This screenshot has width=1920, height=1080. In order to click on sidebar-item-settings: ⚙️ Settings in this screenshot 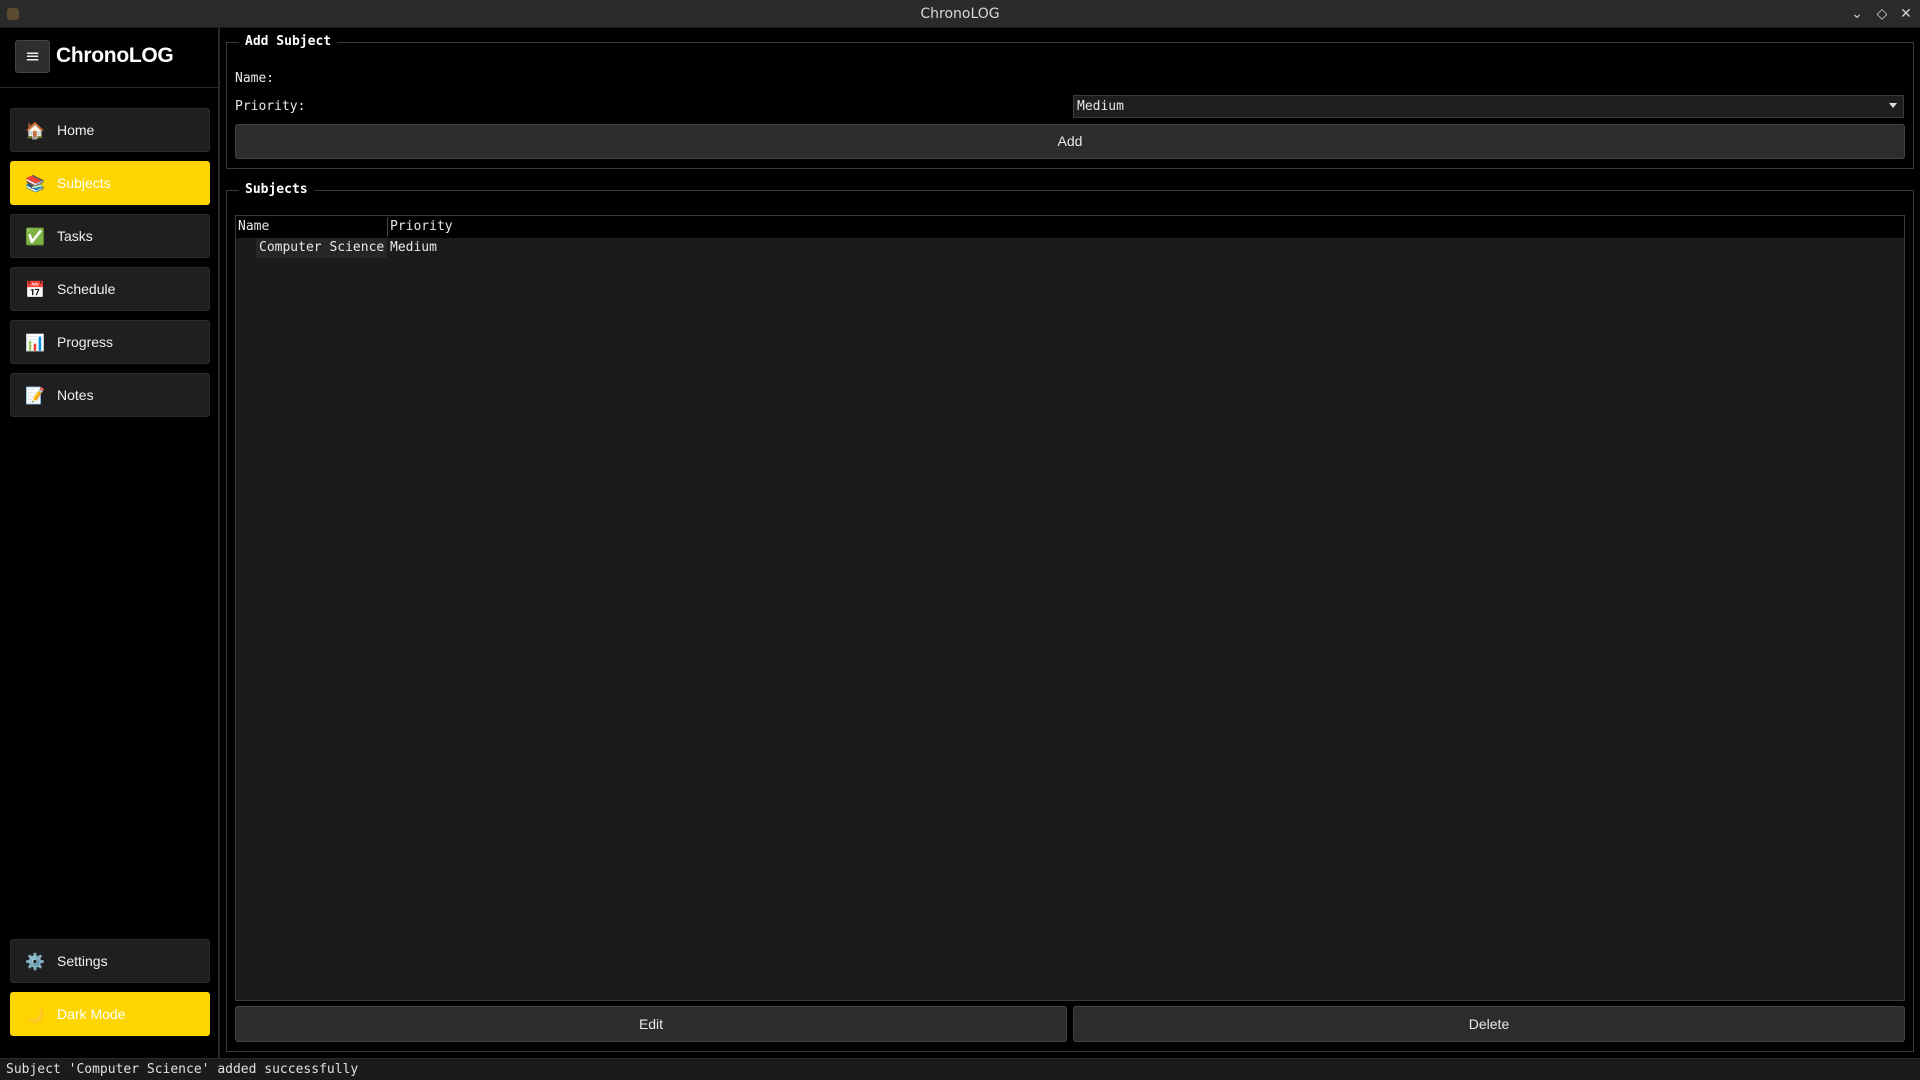, I will do `click(110, 961)`.